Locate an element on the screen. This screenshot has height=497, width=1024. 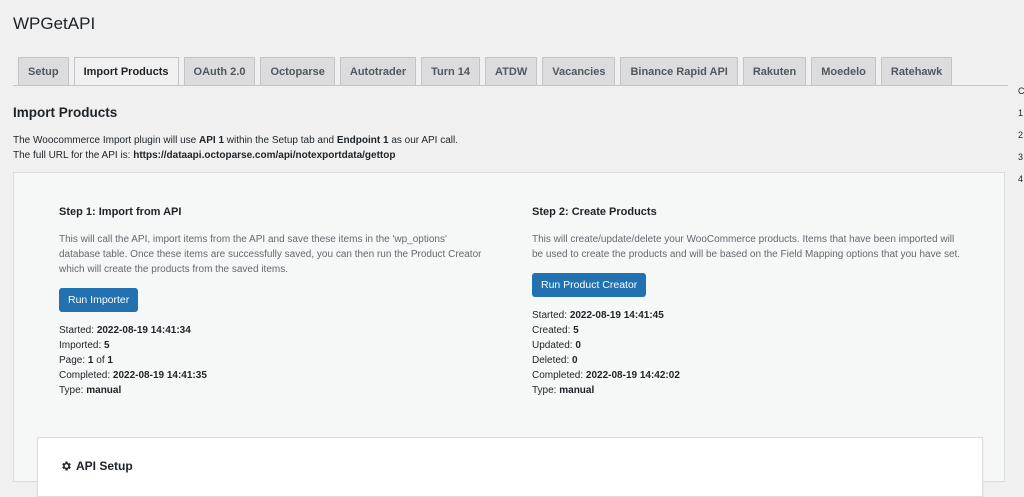
stat-label: Updated: is located at coordinates (552, 345).